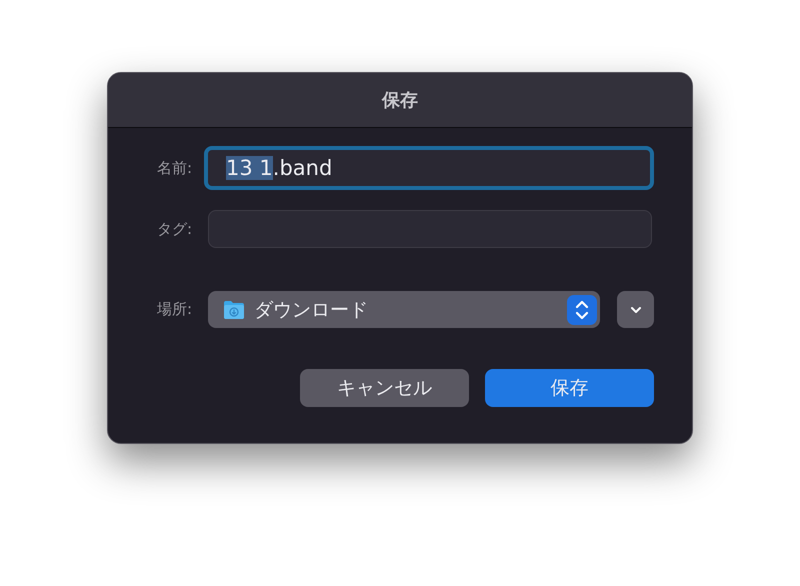 This screenshot has height=586, width=800. What do you see at coordinates (430, 229) in the screenshot?
I see `tags-field` at bounding box center [430, 229].